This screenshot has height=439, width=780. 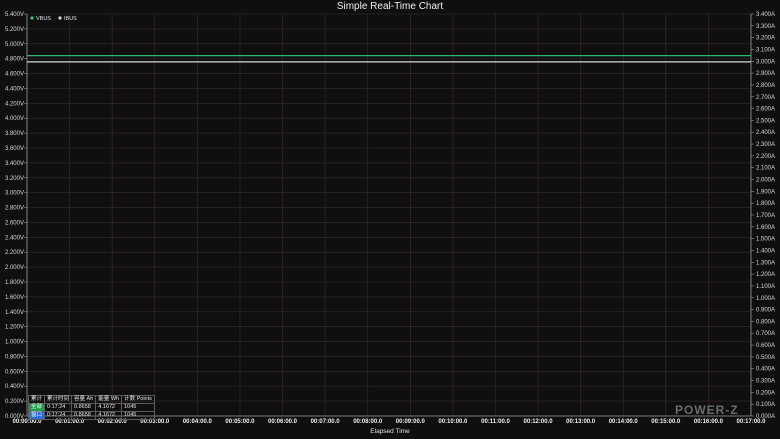 I want to click on y-left-tick-label: 3.200V, so click(x=14, y=179).